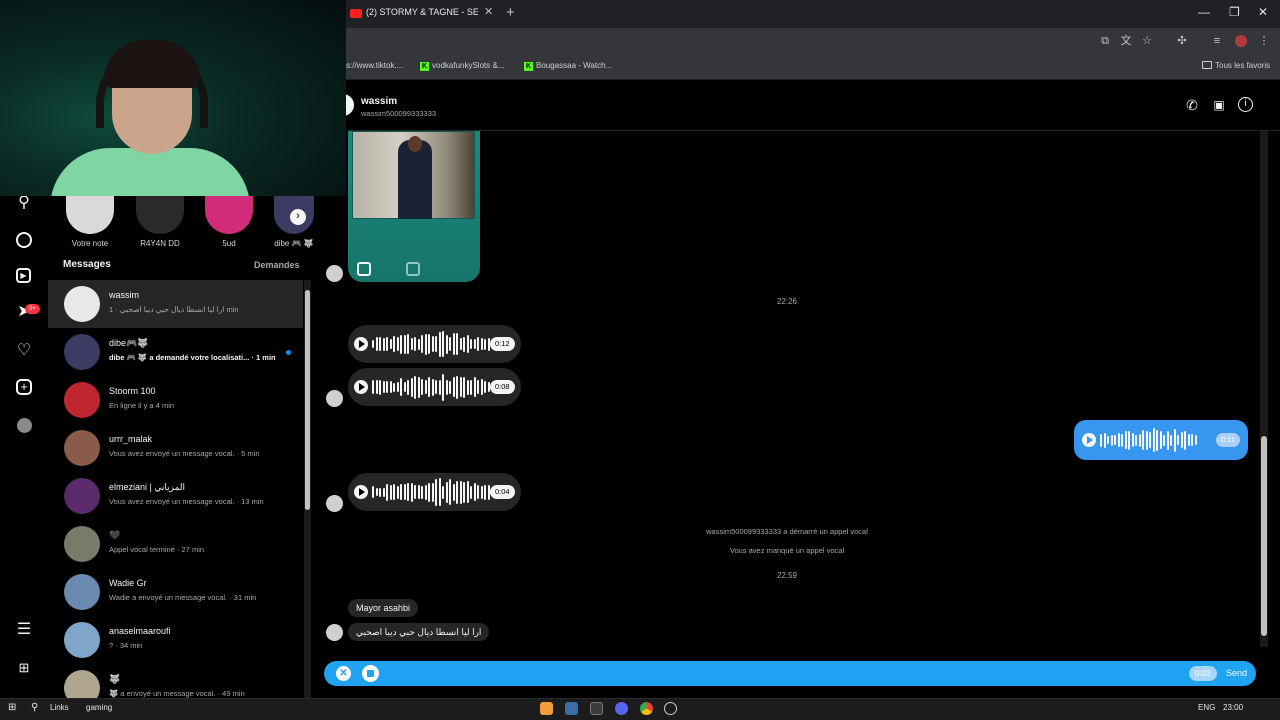  Describe the element at coordinates (132, 391) in the screenshot. I see `conversation-name: Stoorm 100` at that location.